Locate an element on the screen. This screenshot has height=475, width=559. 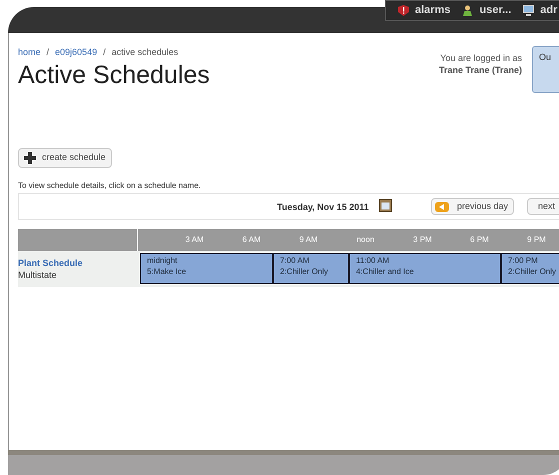
schedule-name-link: Plant Schedule is located at coordinates (50, 263).